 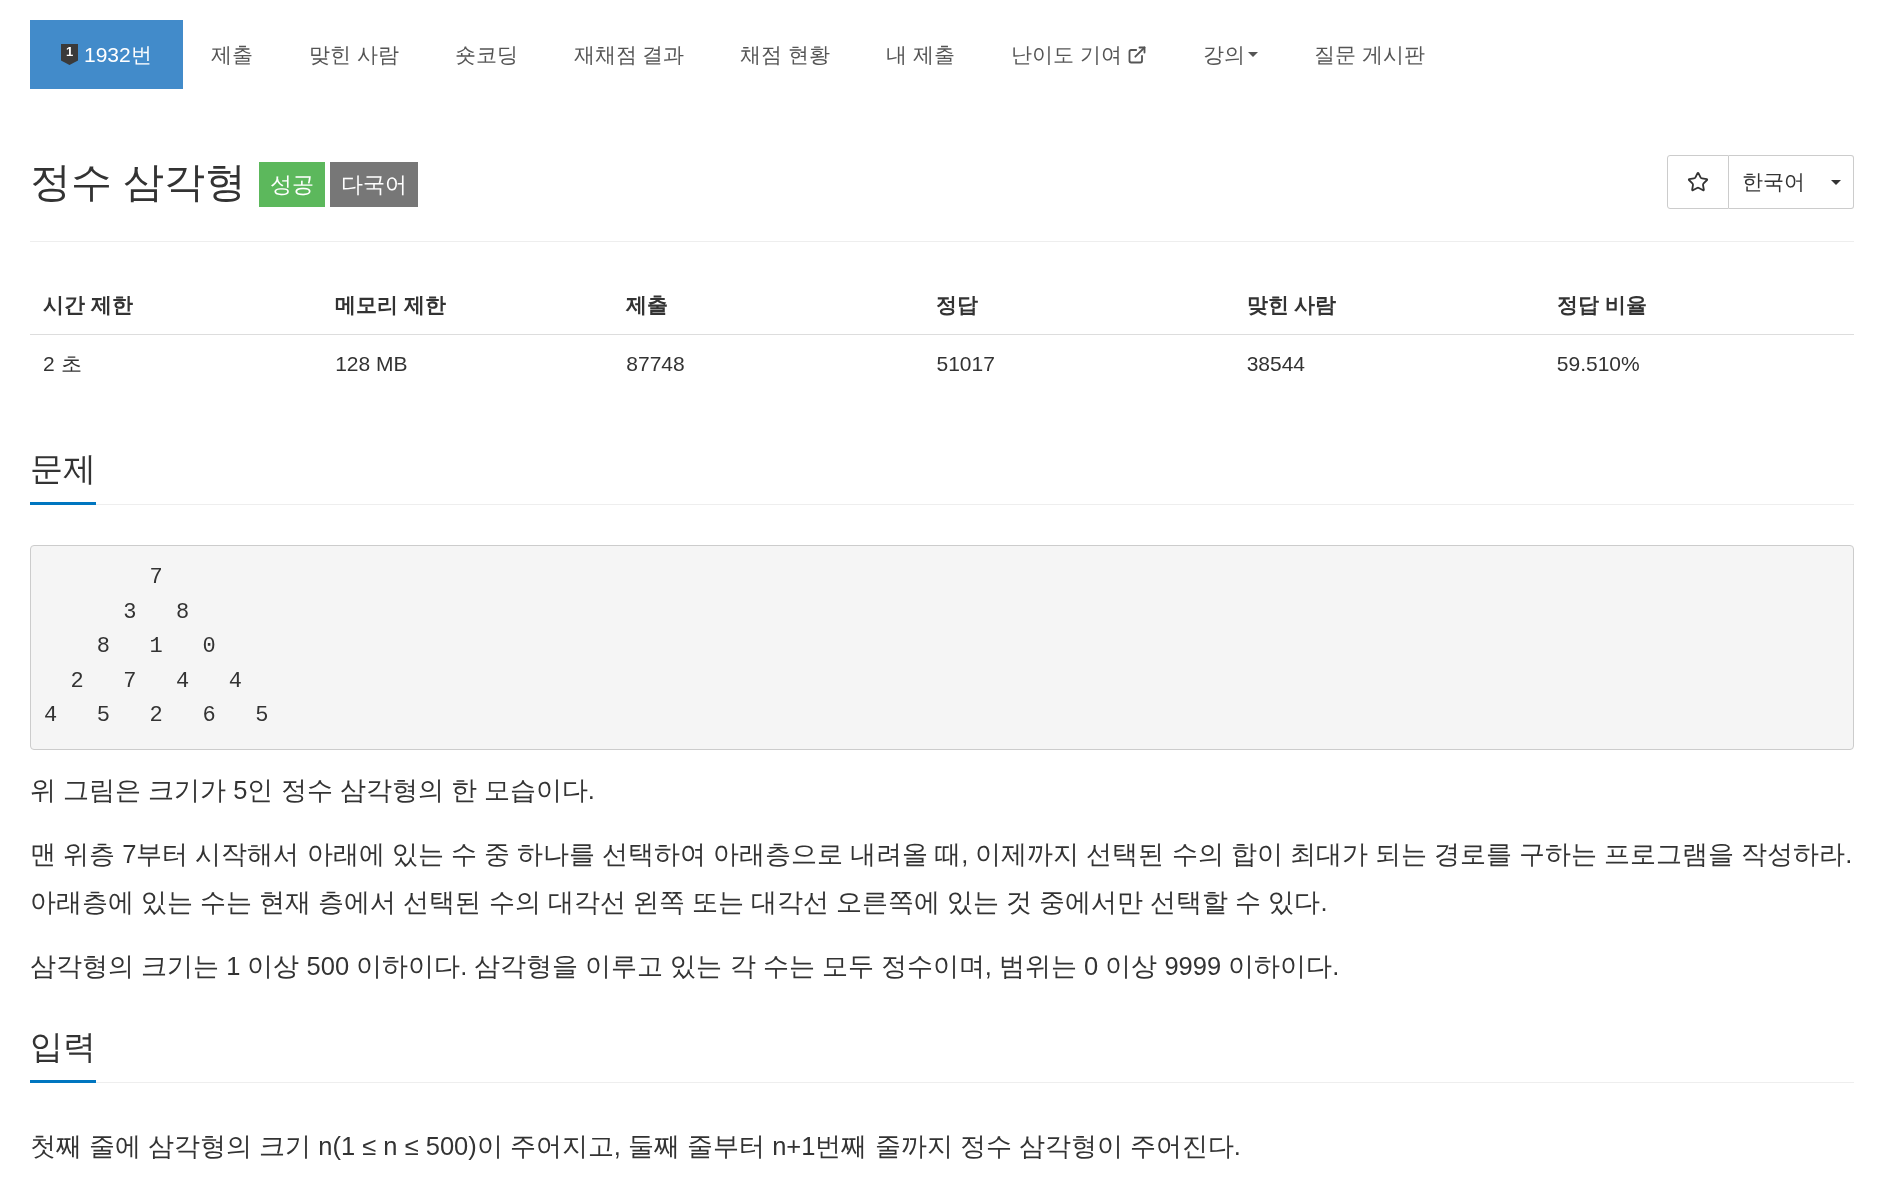 I want to click on external-link-icon, so click(x=1136, y=54).